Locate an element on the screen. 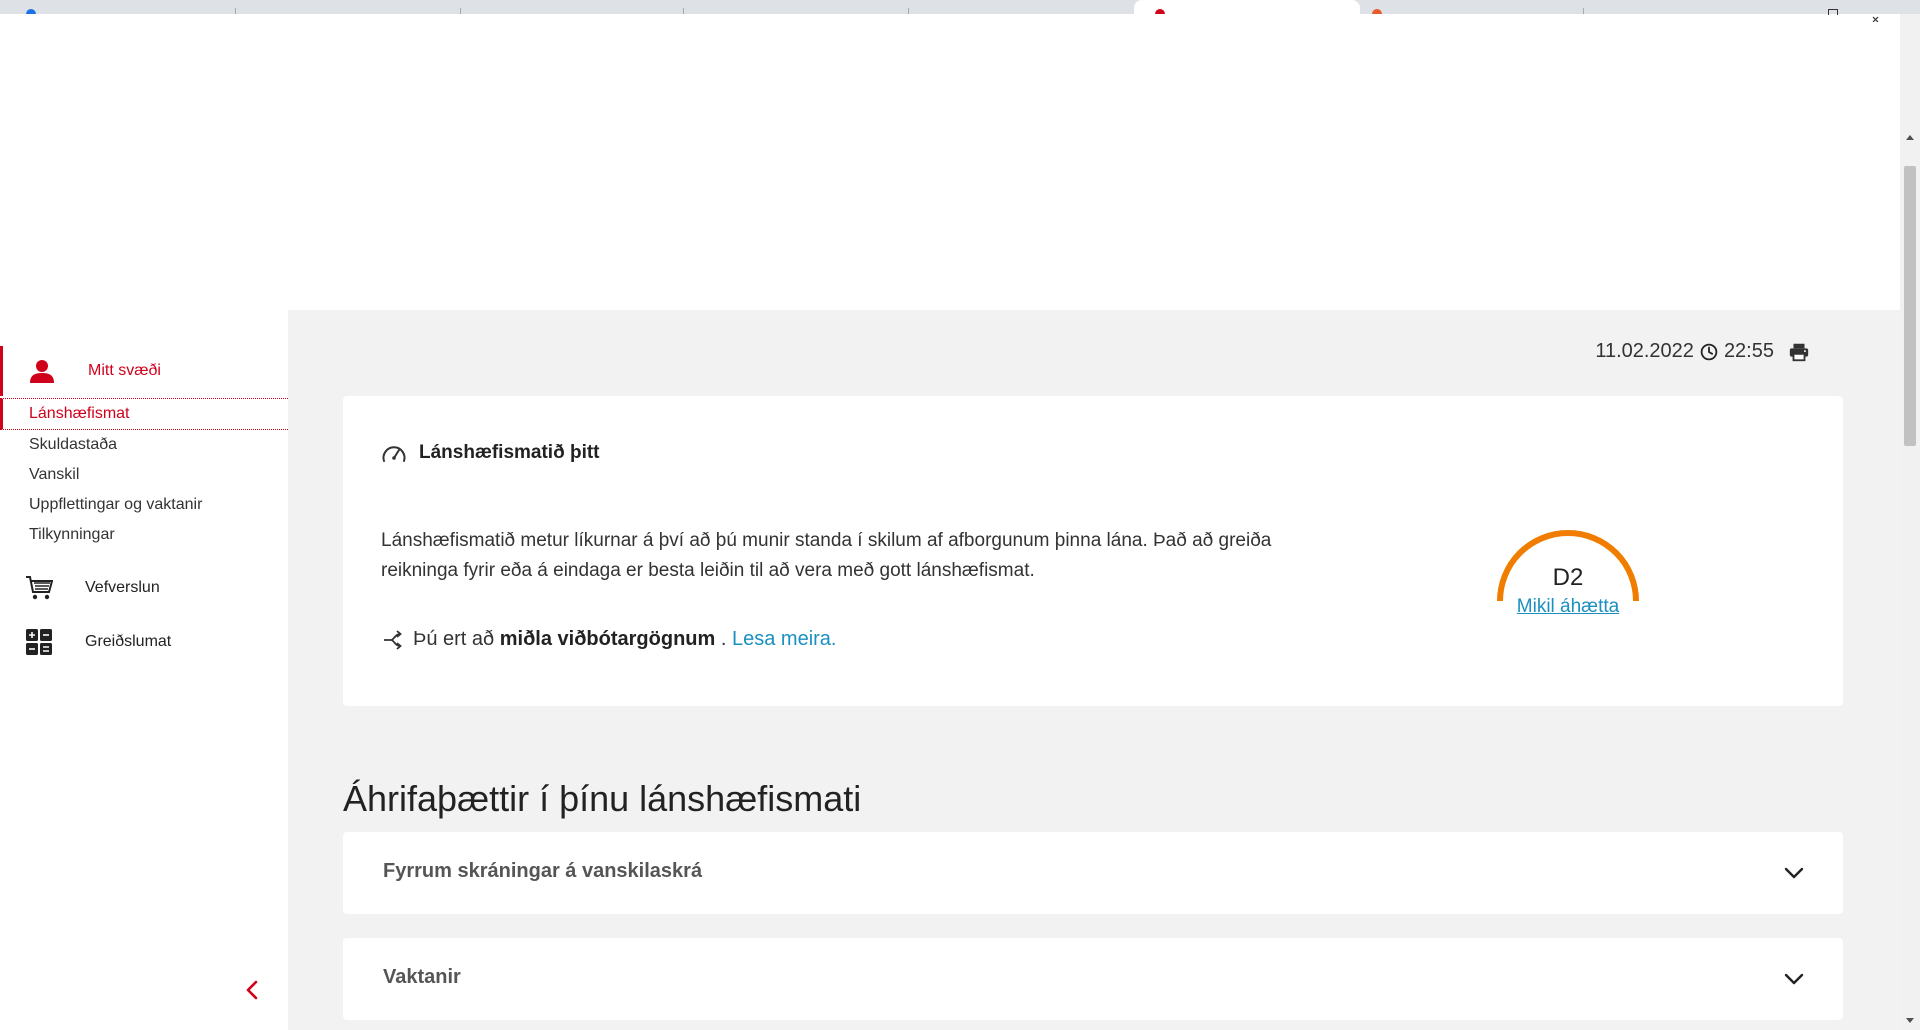 The image size is (1920, 1030). window-close-icon is located at coordinates (1876, 16).